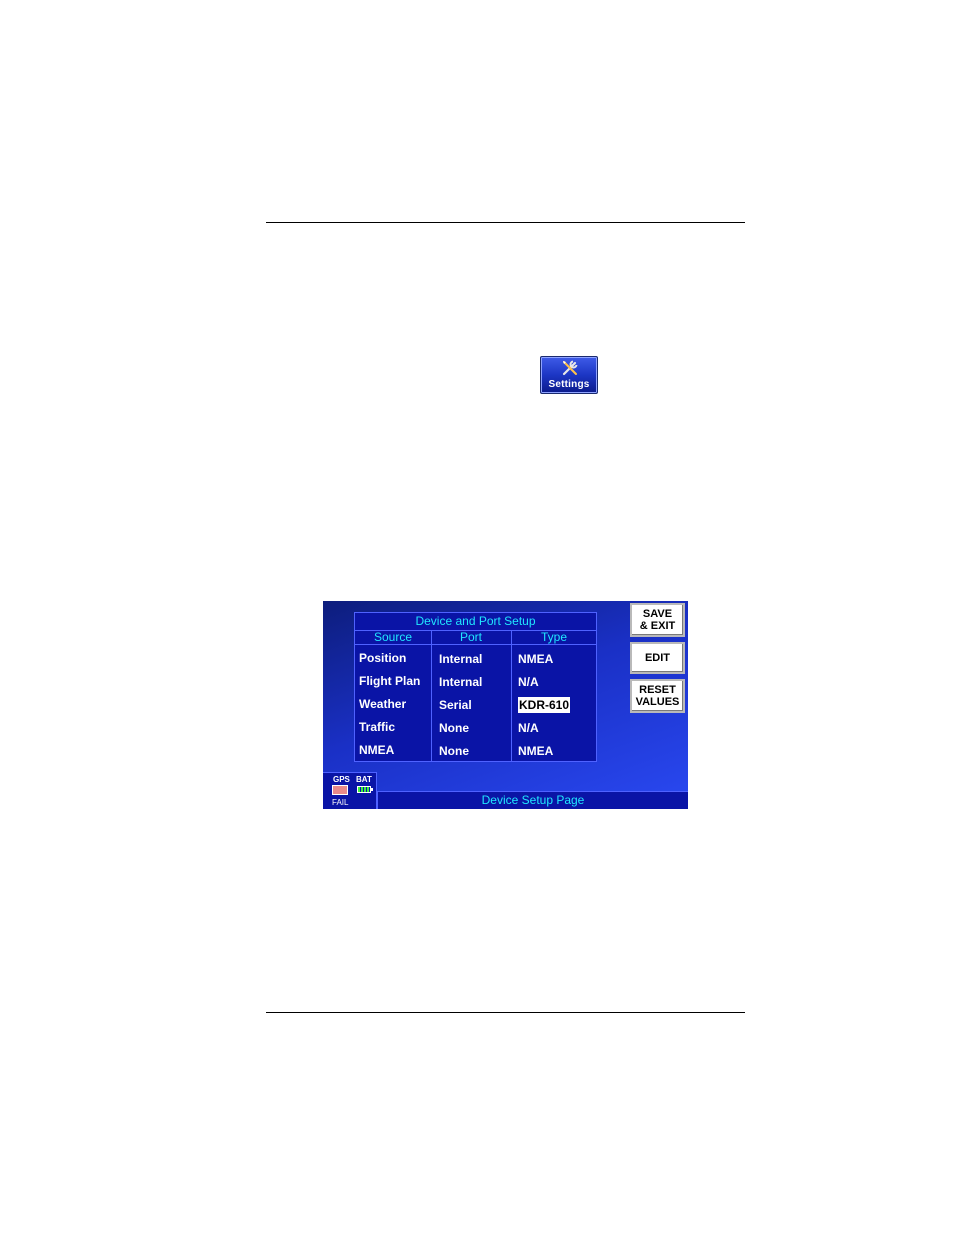 Image resolution: width=954 pixels, height=1235 pixels. I want to click on panel-title: Device and Port Setup, so click(475, 622).